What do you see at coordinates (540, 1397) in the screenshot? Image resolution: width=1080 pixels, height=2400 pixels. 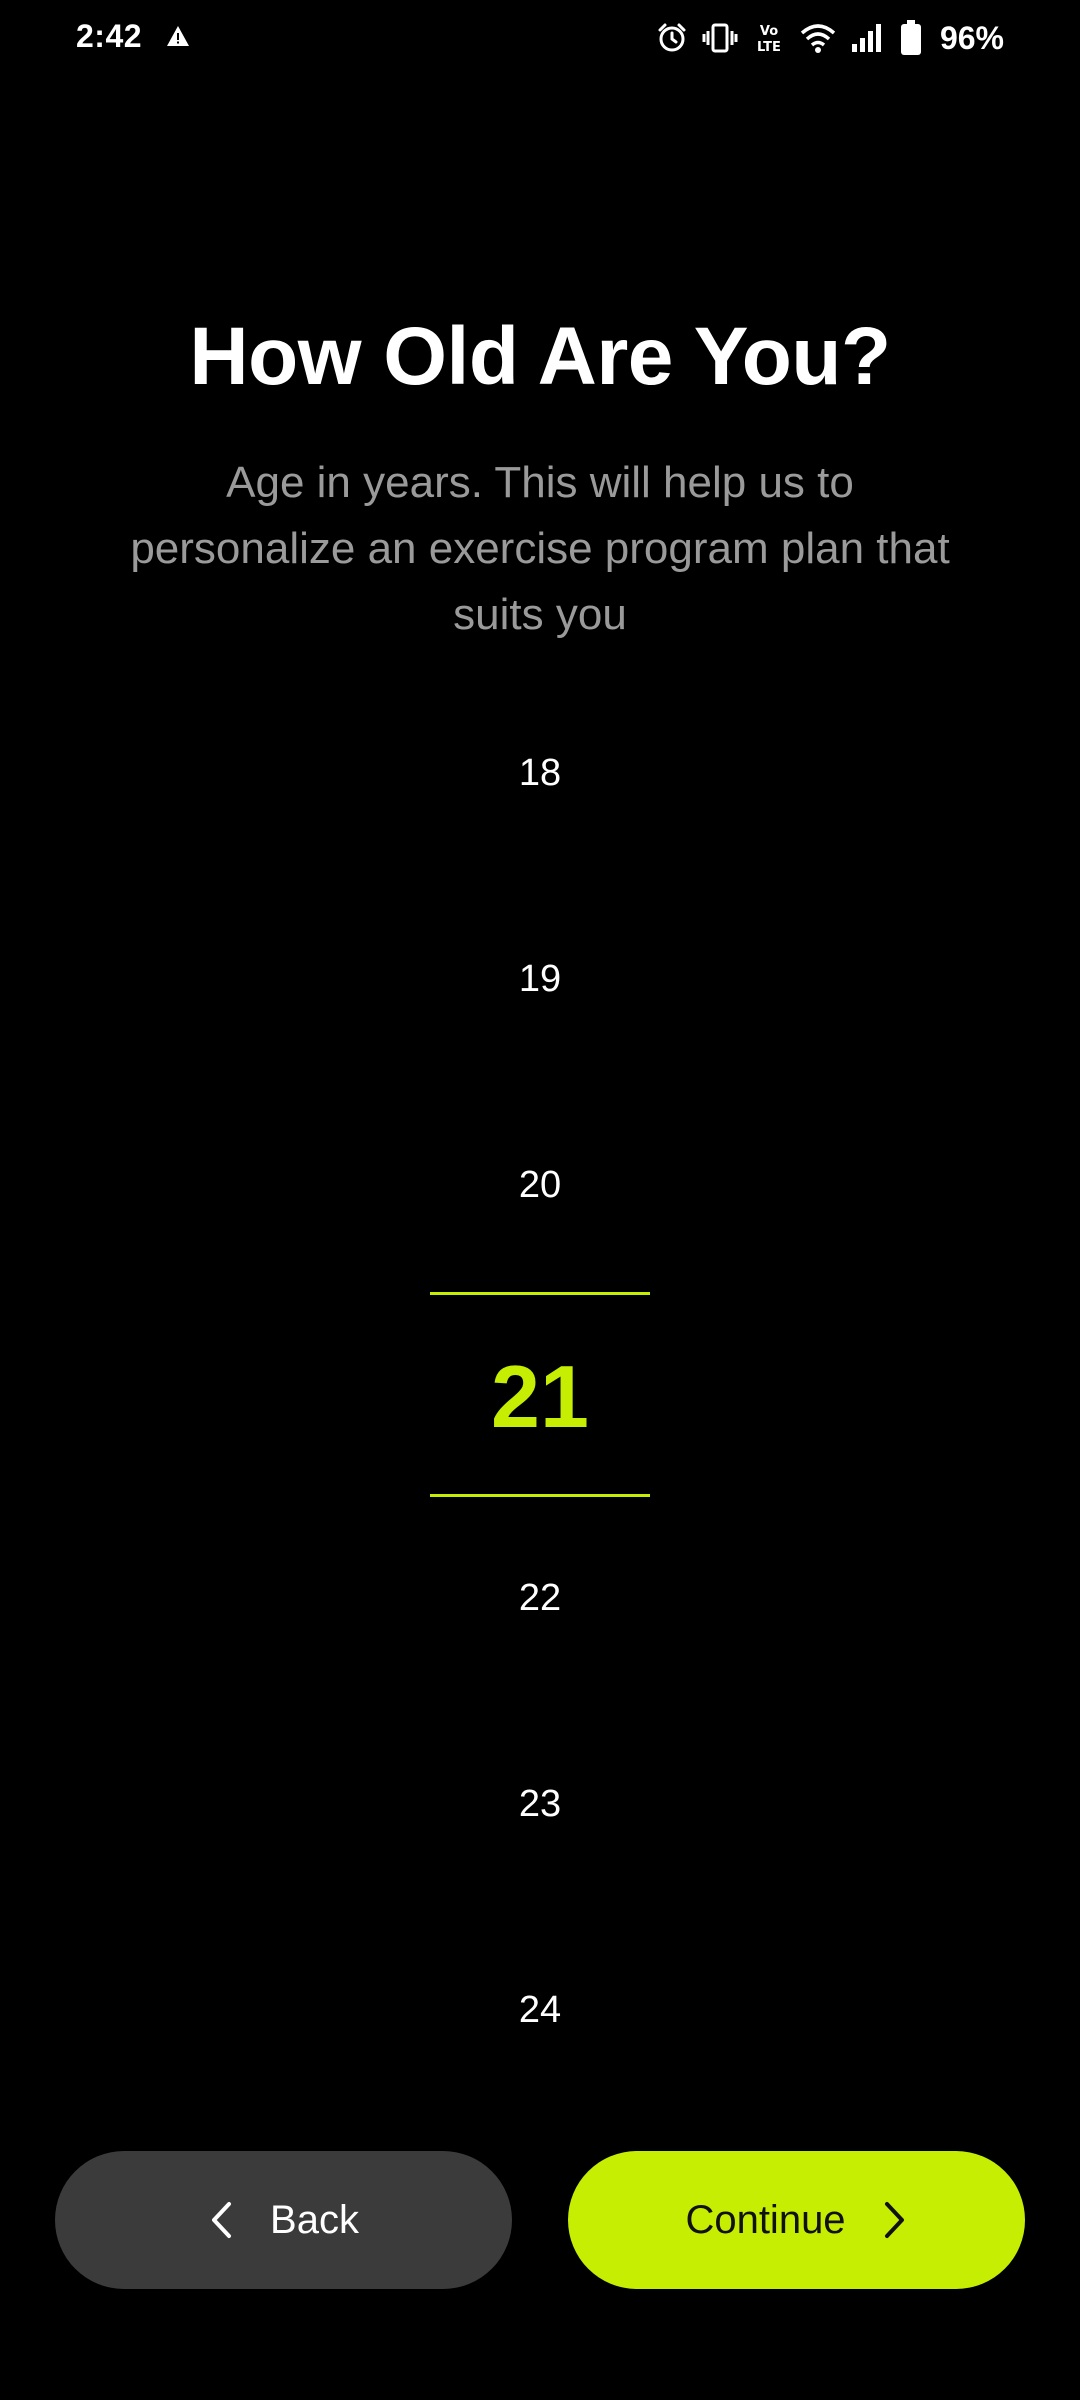 I see `picker-item-selected: 21` at bounding box center [540, 1397].